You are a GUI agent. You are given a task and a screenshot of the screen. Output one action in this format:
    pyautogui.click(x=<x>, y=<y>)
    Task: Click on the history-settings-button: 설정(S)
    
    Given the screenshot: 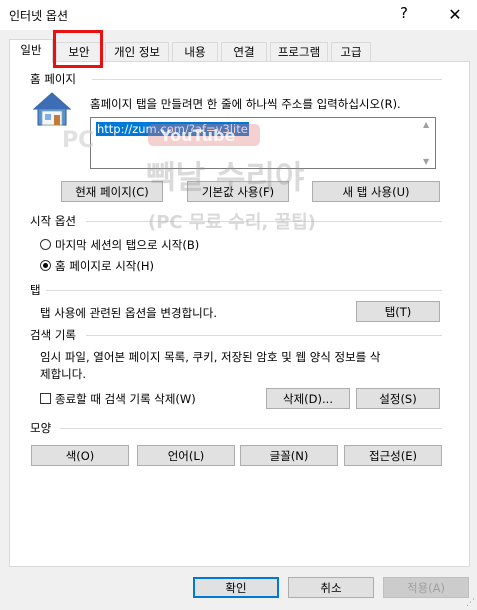 What is the action you would take?
    pyautogui.click(x=398, y=398)
    